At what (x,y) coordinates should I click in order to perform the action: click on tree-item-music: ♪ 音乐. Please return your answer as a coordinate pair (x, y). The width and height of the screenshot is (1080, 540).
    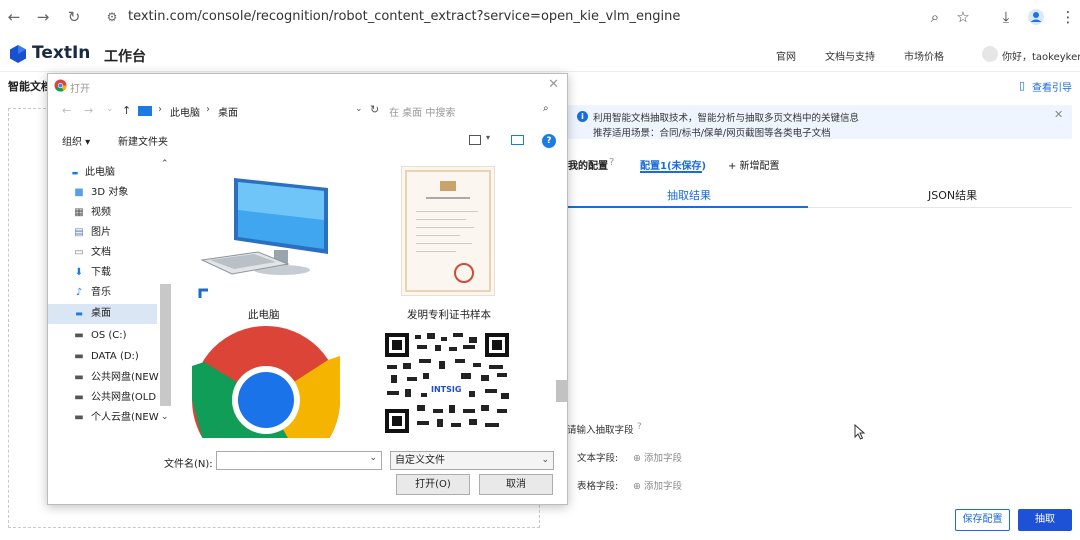
    Looking at the image, I should click on (102, 293).